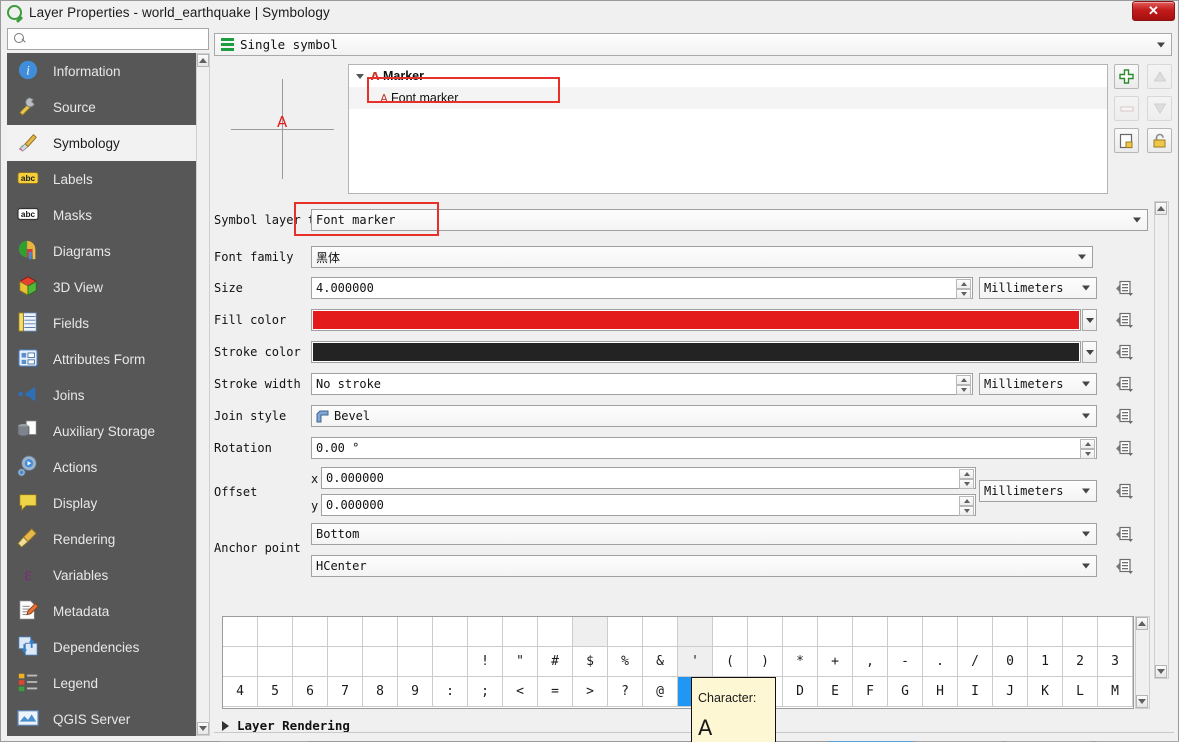 This screenshot has height=742, width=1179. What do you see at coordinates (1142, 701) in the screenshot?
I see `charmap-scroll-down-icon` at bounding box center [1142, 701].